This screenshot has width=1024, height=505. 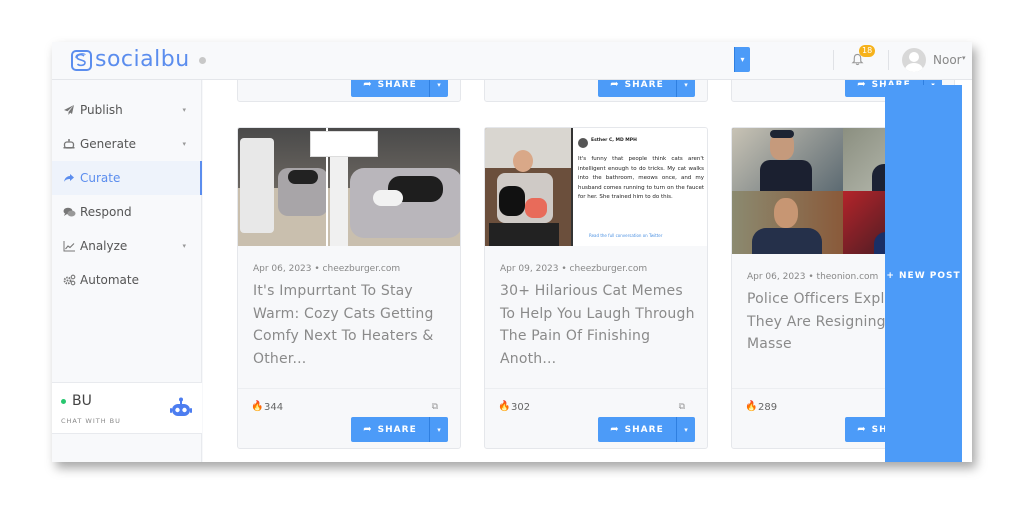 What do you see at coordinates (521, 407) in the screenshot?
I see `engagement-score: 302` at bounding box center [521, 407].